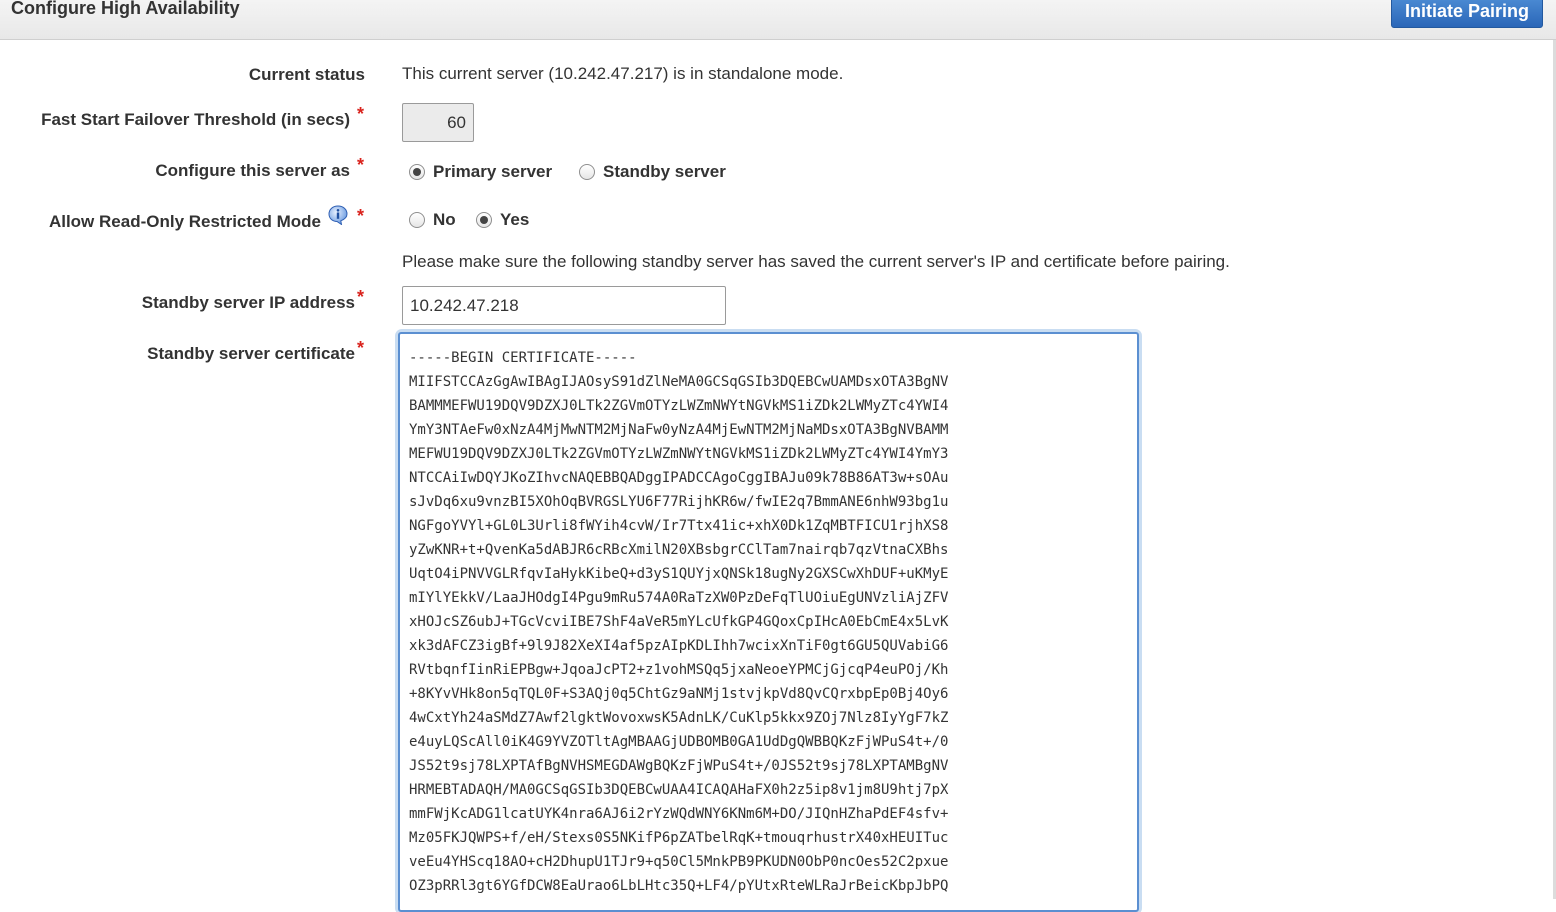 This screenshot has height=912, width=1556. Describe the element at coordinates (125, 9) in the screenshot. I see `page-title: Configure High Availability` at that location.